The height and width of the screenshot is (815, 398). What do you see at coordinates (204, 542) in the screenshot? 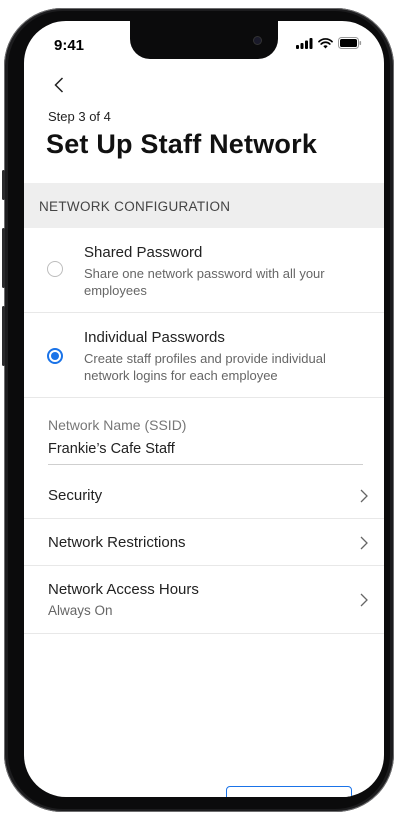
I see `settings-row-network-restrictions: Network Restrictions` at bounding box center [204, 542].